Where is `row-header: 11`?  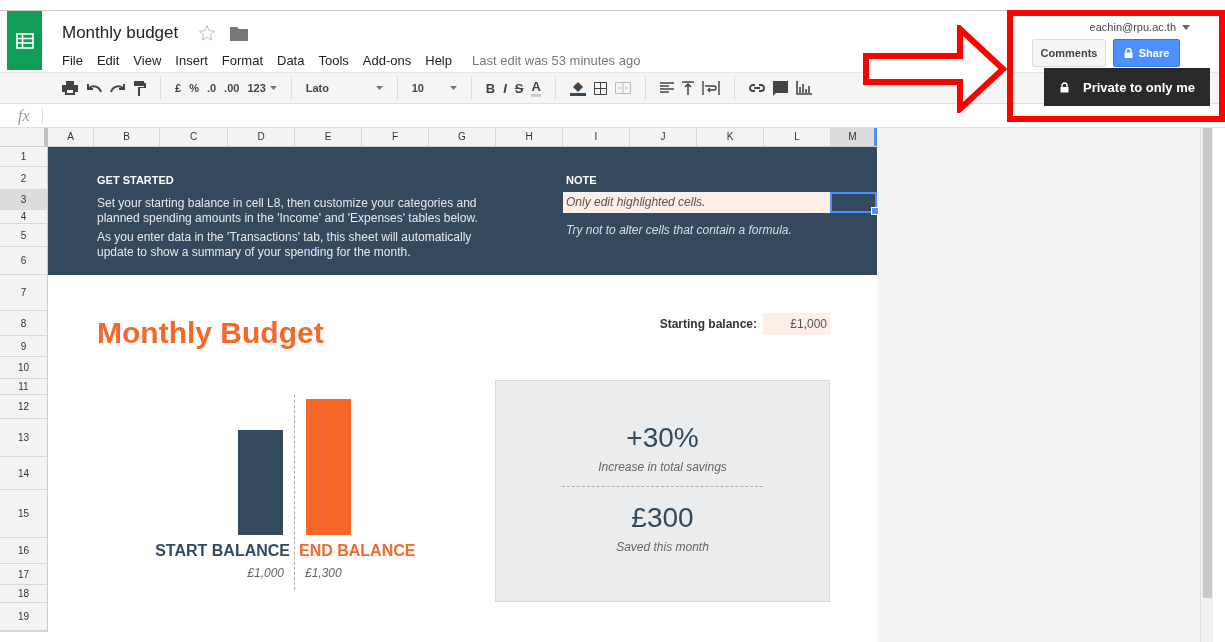 row-header: 11 is located at coordinates (24, 387).